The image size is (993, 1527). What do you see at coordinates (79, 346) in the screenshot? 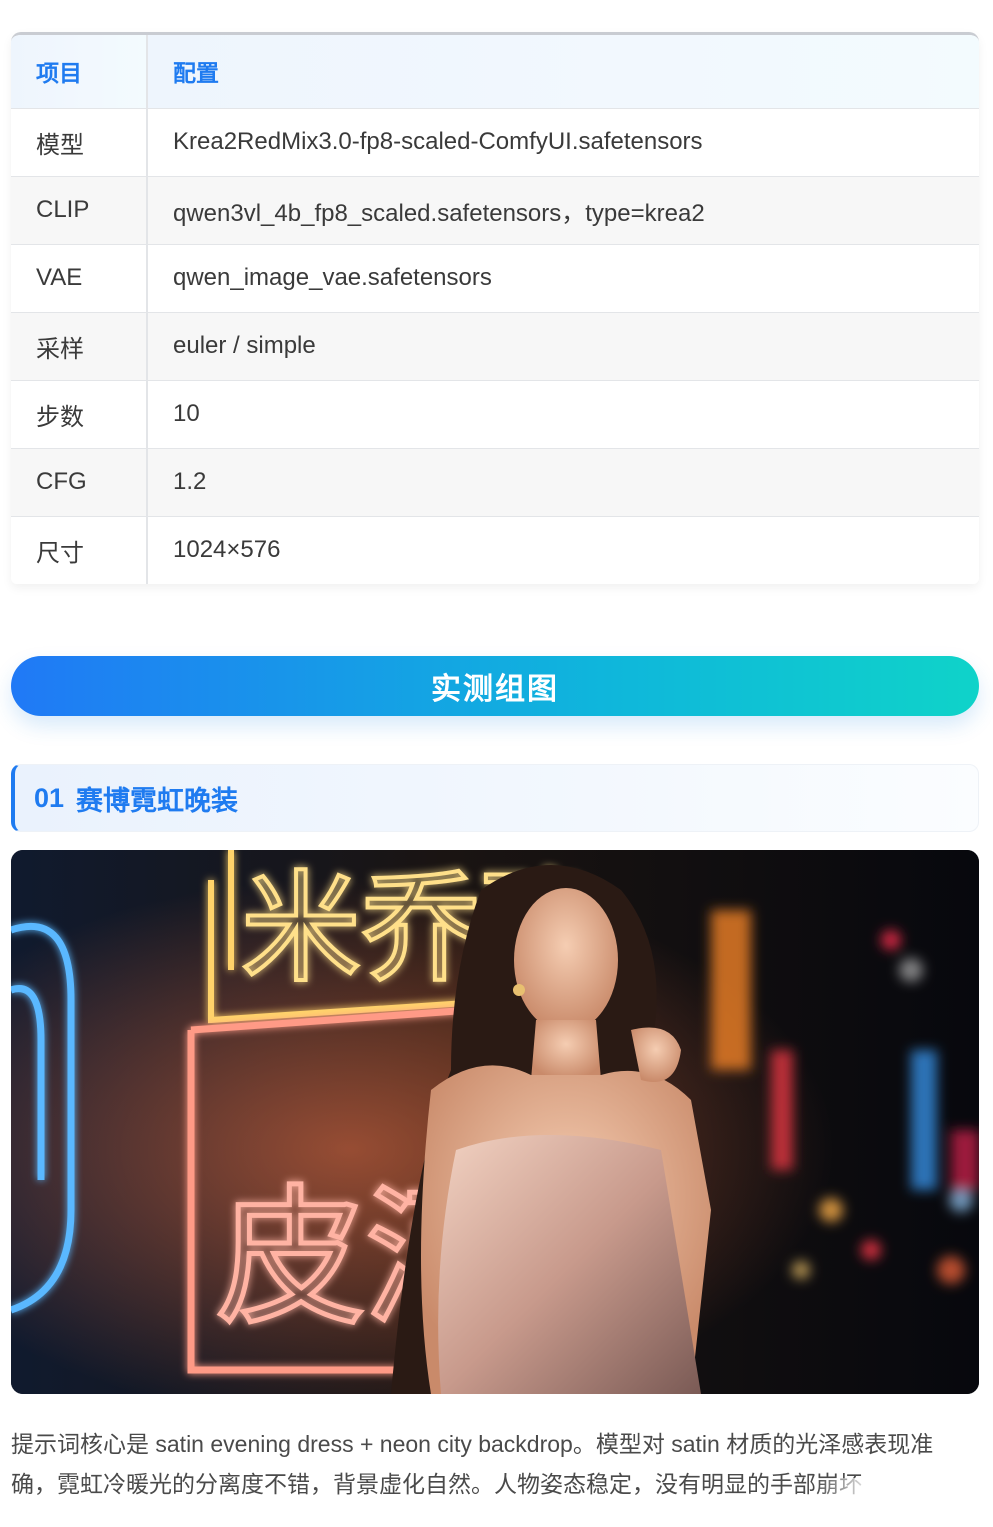
I see `row-label: 采样` at bounding box center [79, 346].